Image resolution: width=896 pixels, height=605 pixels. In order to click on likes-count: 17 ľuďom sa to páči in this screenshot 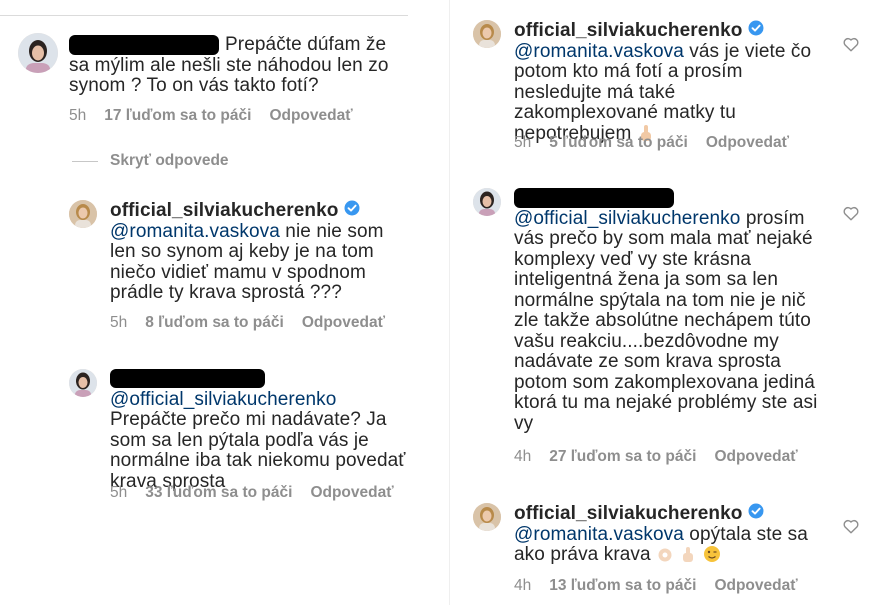, I will do `click(177, 115)`.